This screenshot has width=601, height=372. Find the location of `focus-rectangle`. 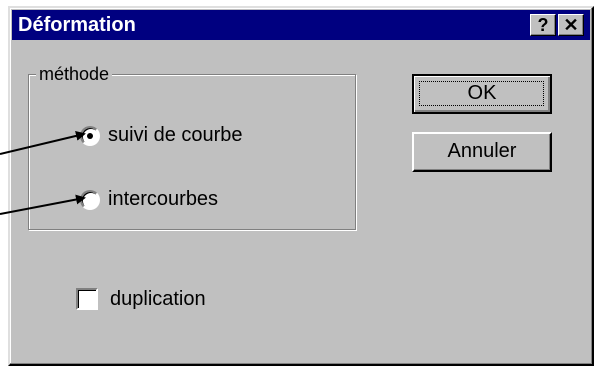

focus-rectangle is located at coordinates (481, 93).